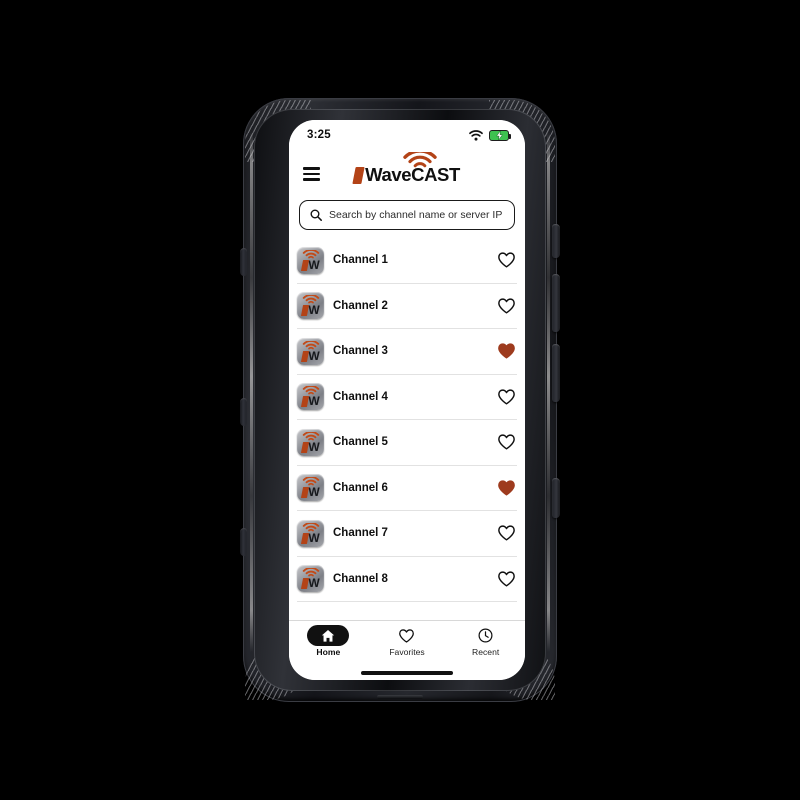  I want to click on channel-row: W Channel 5, so click(407, 443).